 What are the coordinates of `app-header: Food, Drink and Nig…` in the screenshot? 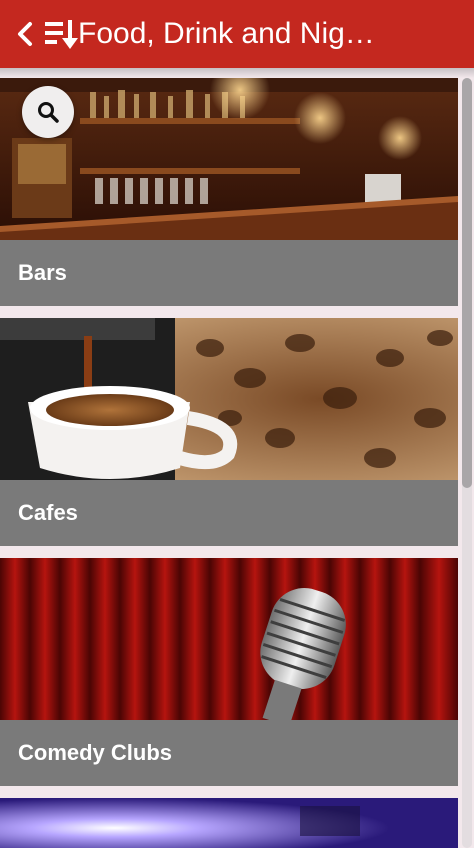 It's located at (237, 34).